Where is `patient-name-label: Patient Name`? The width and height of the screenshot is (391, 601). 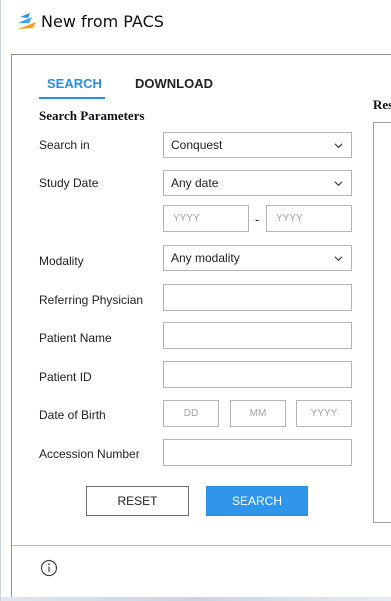
patient-name-label: Patient Name is located at coordinates (75, 338).